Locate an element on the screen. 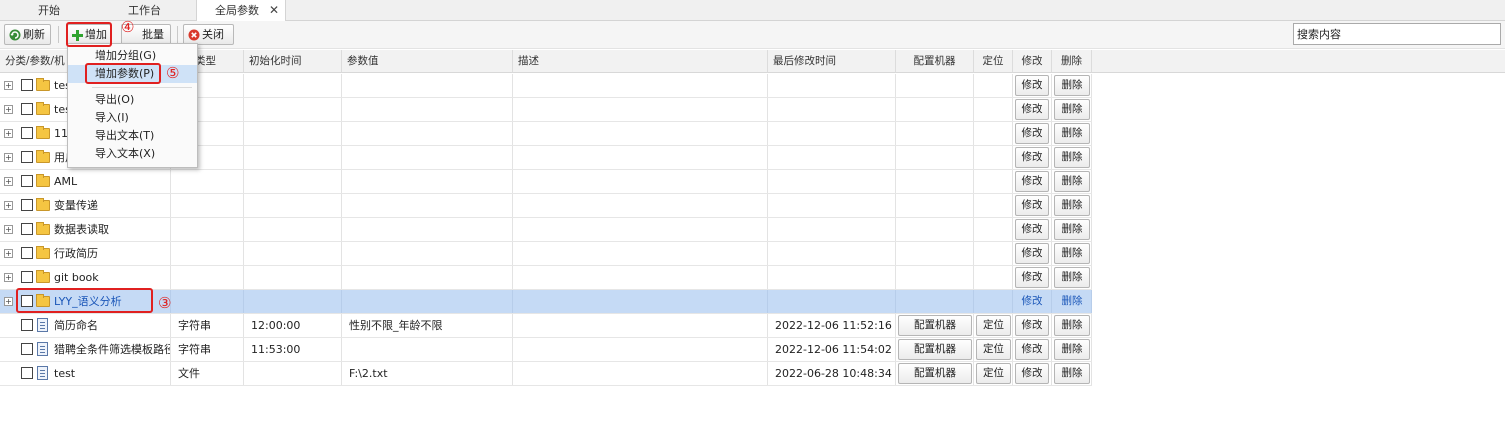 This screenshot has height=438, width=1505. search-input is located at coordinates (1397, 34).